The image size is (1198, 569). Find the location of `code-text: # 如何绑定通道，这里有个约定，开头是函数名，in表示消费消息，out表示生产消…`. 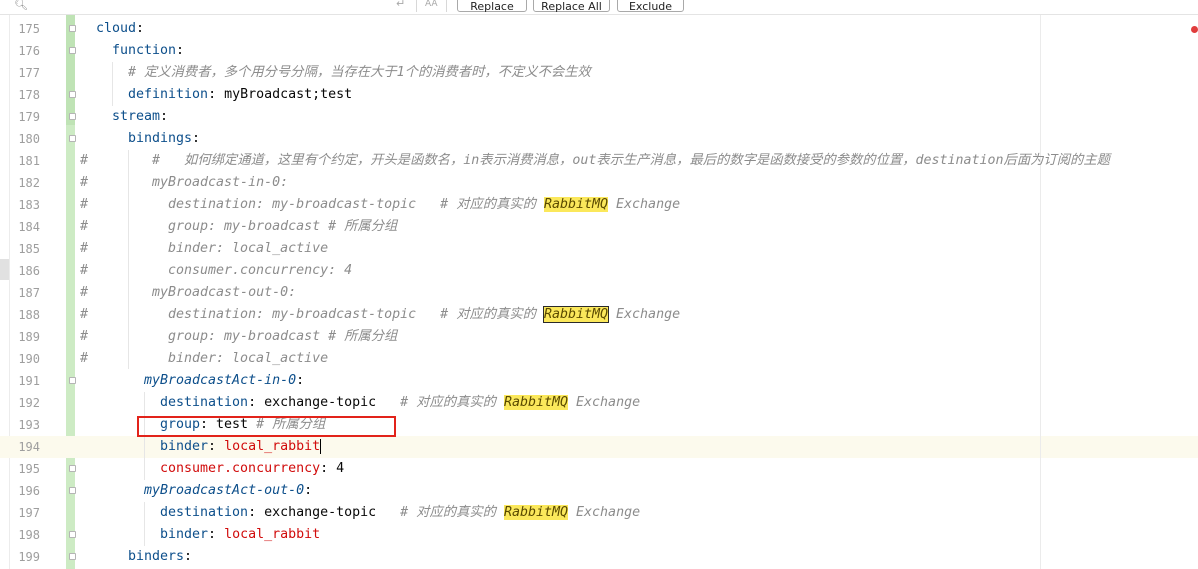

code-text: # 如何绑定通道，这里有个约定，开头是函数名，in表示消费消息，out表示生产消… is located at coordinates (631, 161).